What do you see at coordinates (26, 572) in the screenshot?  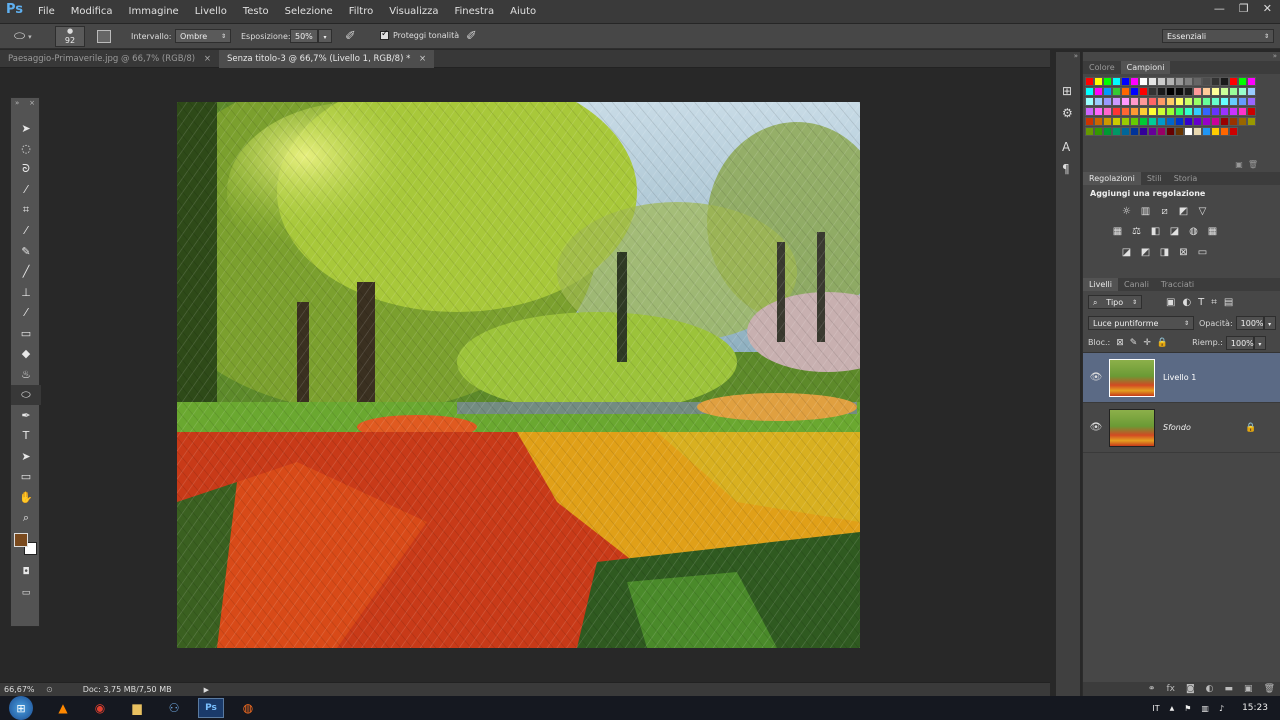 I see `quick-mask-button: ◘` at bounding box center [26, 572].